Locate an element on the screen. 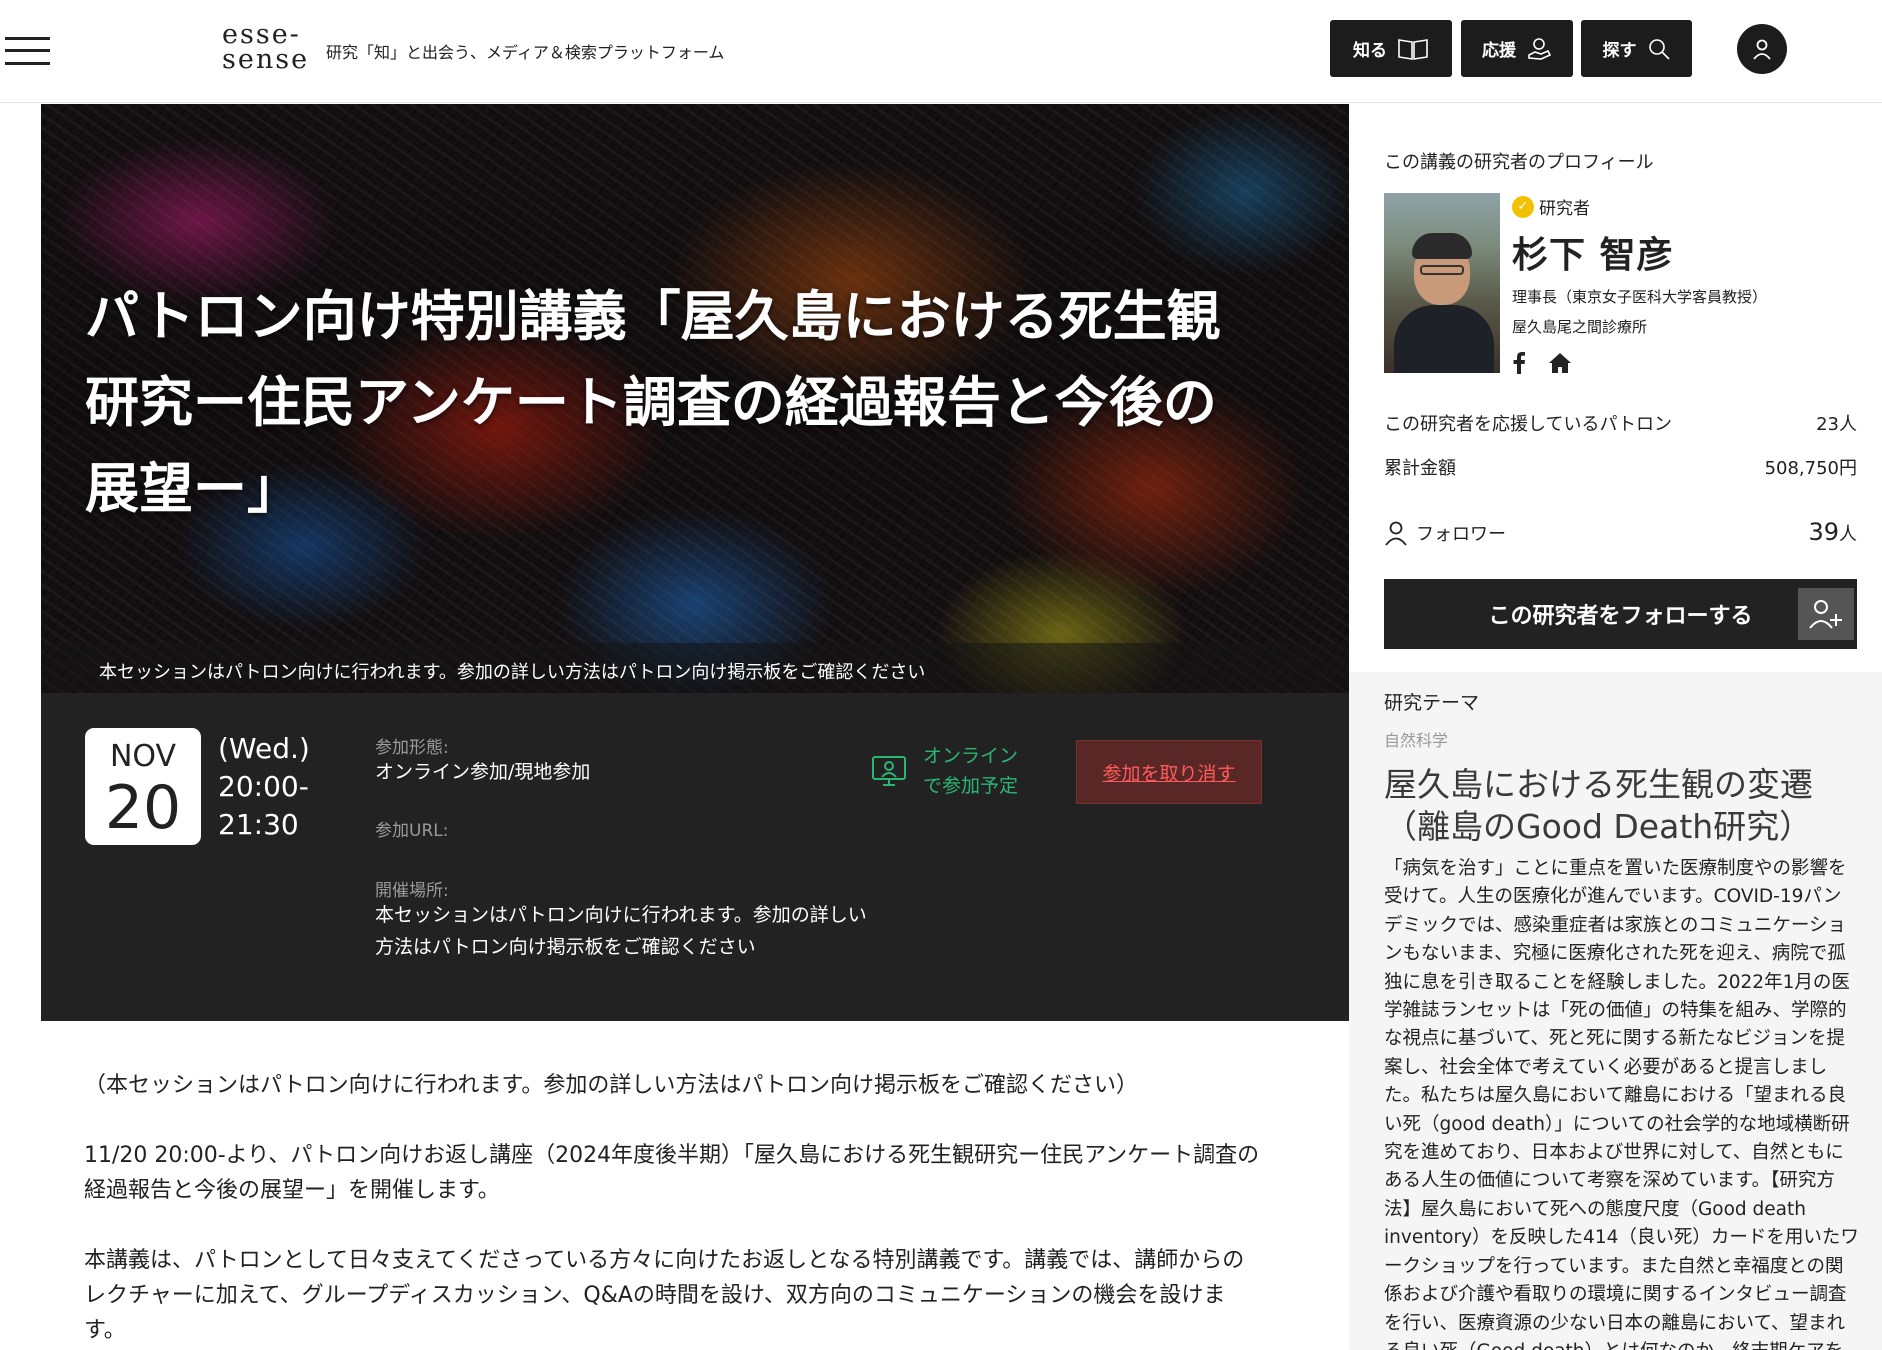 Image resolution: width=1882 pixels, height=1350 pixels. theme-title: 屋久島における死生観の変遷（離島のGood Death研究） is located at coordinates (1619, 806).